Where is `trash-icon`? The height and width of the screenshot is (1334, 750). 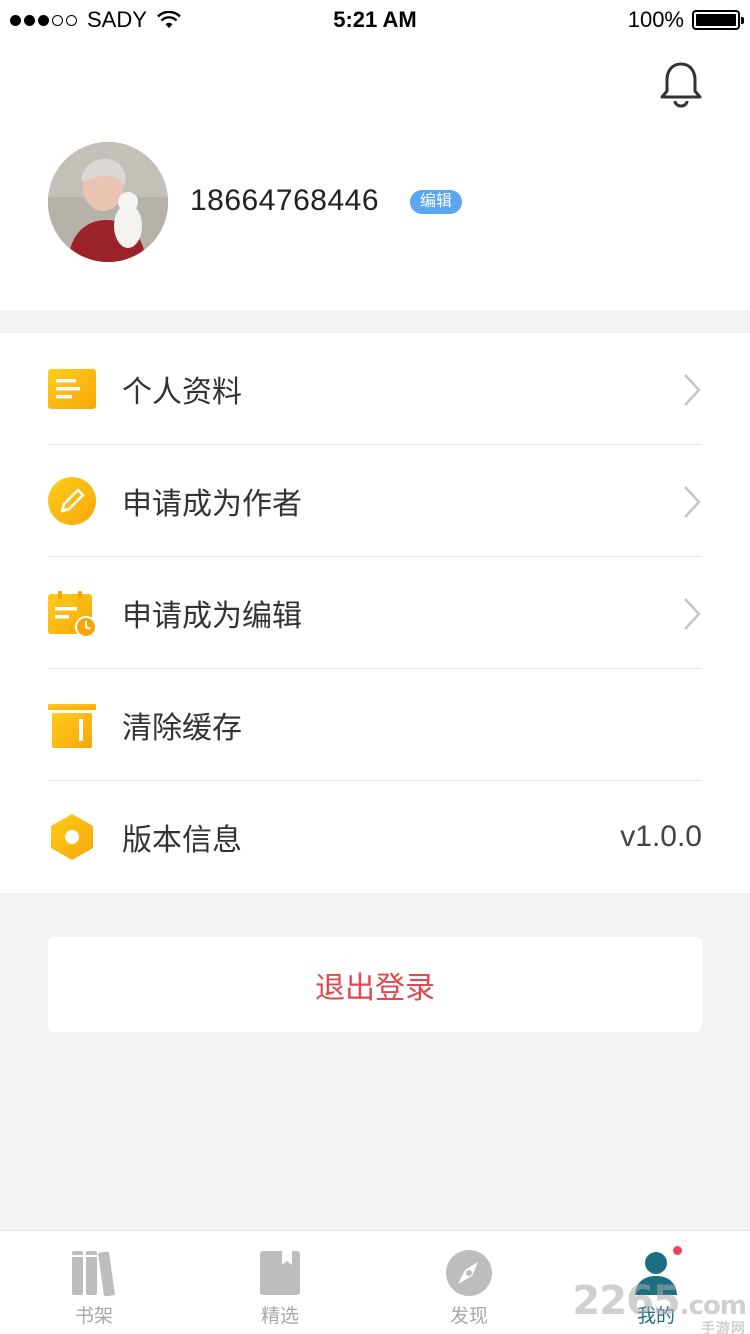
trash-icon is located at coordinates (72, 726).